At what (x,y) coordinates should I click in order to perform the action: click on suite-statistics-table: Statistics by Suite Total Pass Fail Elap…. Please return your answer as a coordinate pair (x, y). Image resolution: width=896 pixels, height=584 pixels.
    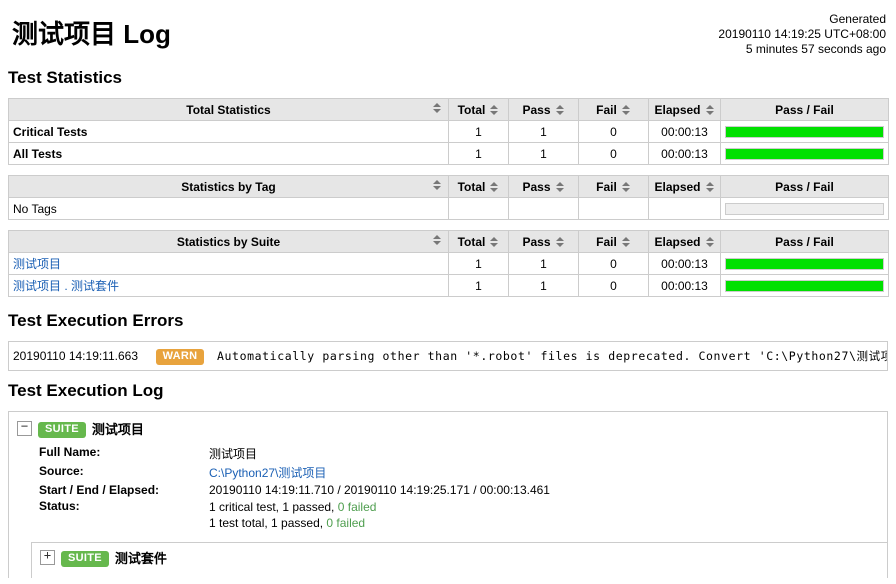
    Looking at the image, I should click on (448, 263).